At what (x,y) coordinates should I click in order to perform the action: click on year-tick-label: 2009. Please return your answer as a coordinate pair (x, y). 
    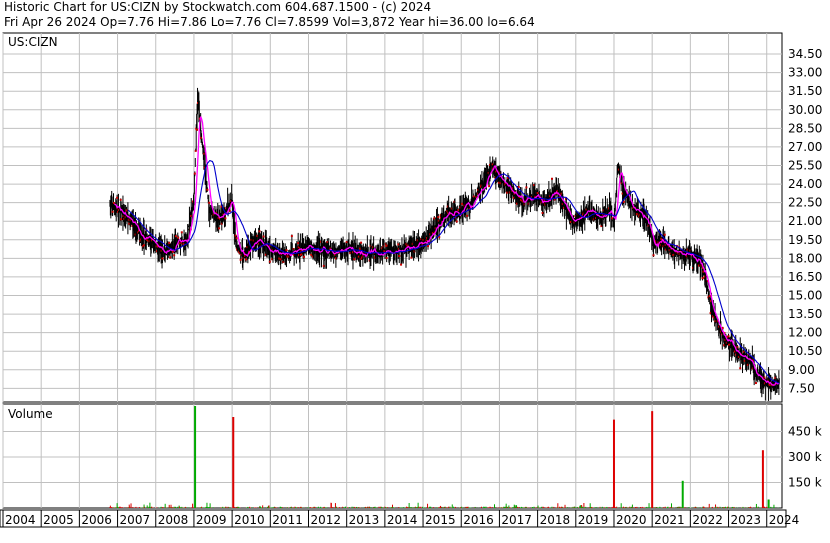
    Looking at the image, I should click on (211, 520).